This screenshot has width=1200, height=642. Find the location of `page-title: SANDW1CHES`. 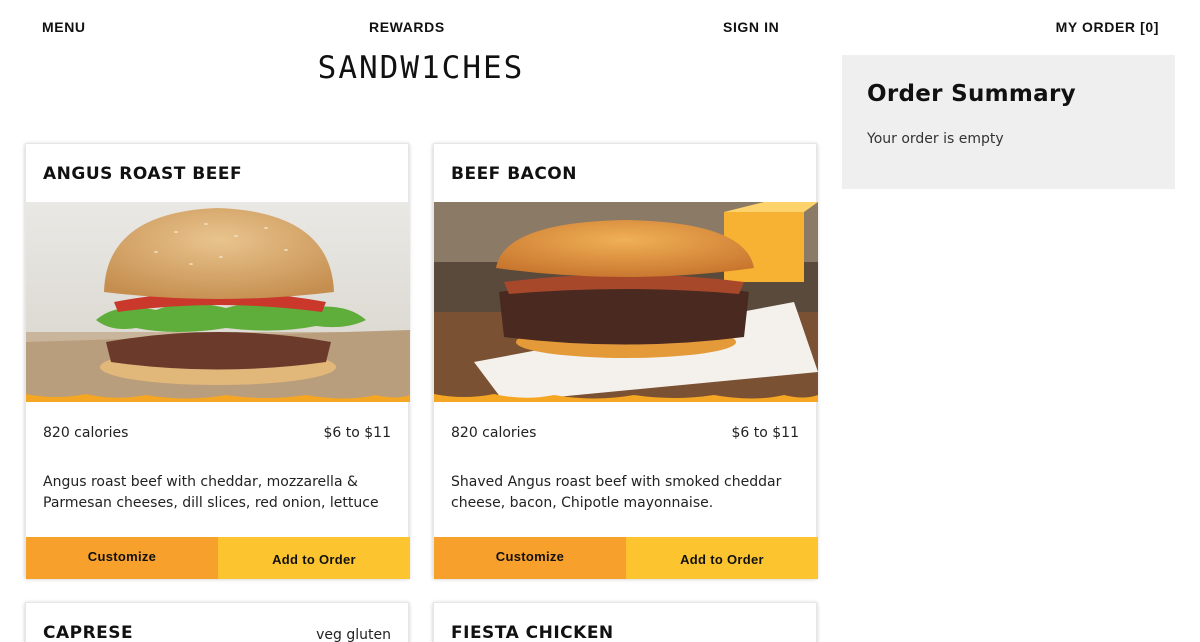

page-title: SANDW1CHES is located at coordinates (421, 68).